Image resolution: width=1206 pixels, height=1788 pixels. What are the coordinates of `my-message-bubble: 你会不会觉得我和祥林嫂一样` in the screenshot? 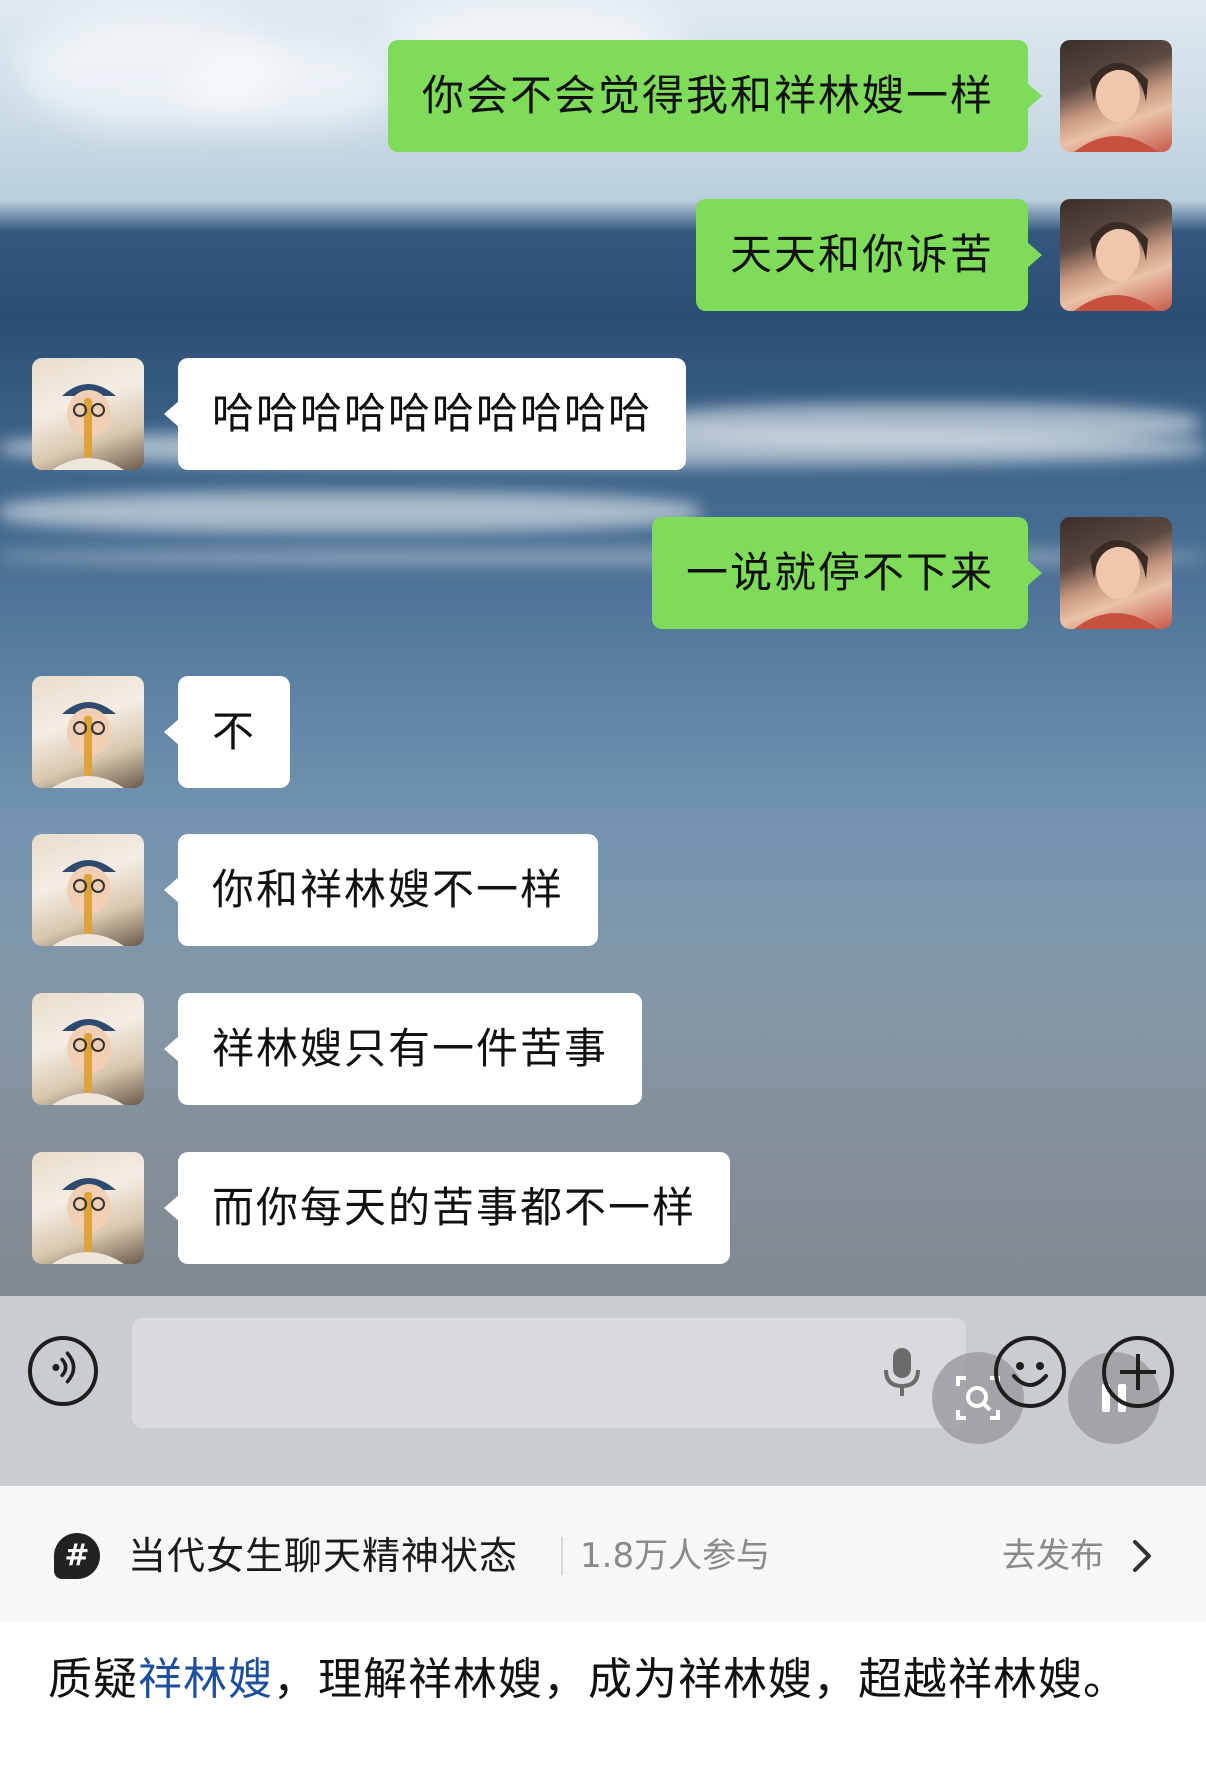 It's located at (715, 96).